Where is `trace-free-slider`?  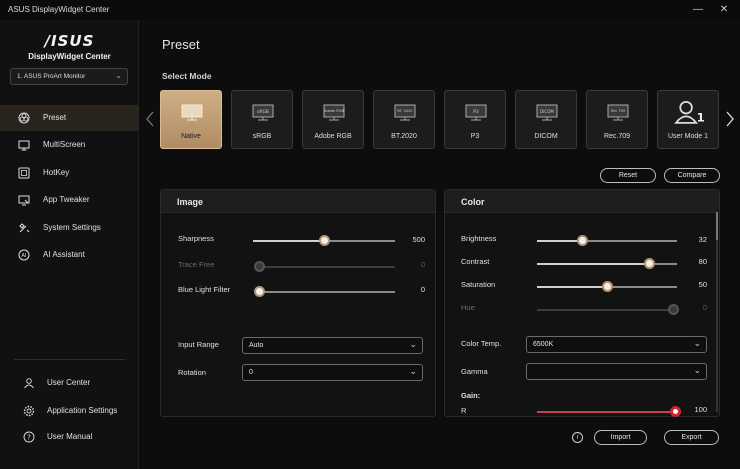
trace-free-slider is located at coordinates (324, 266).